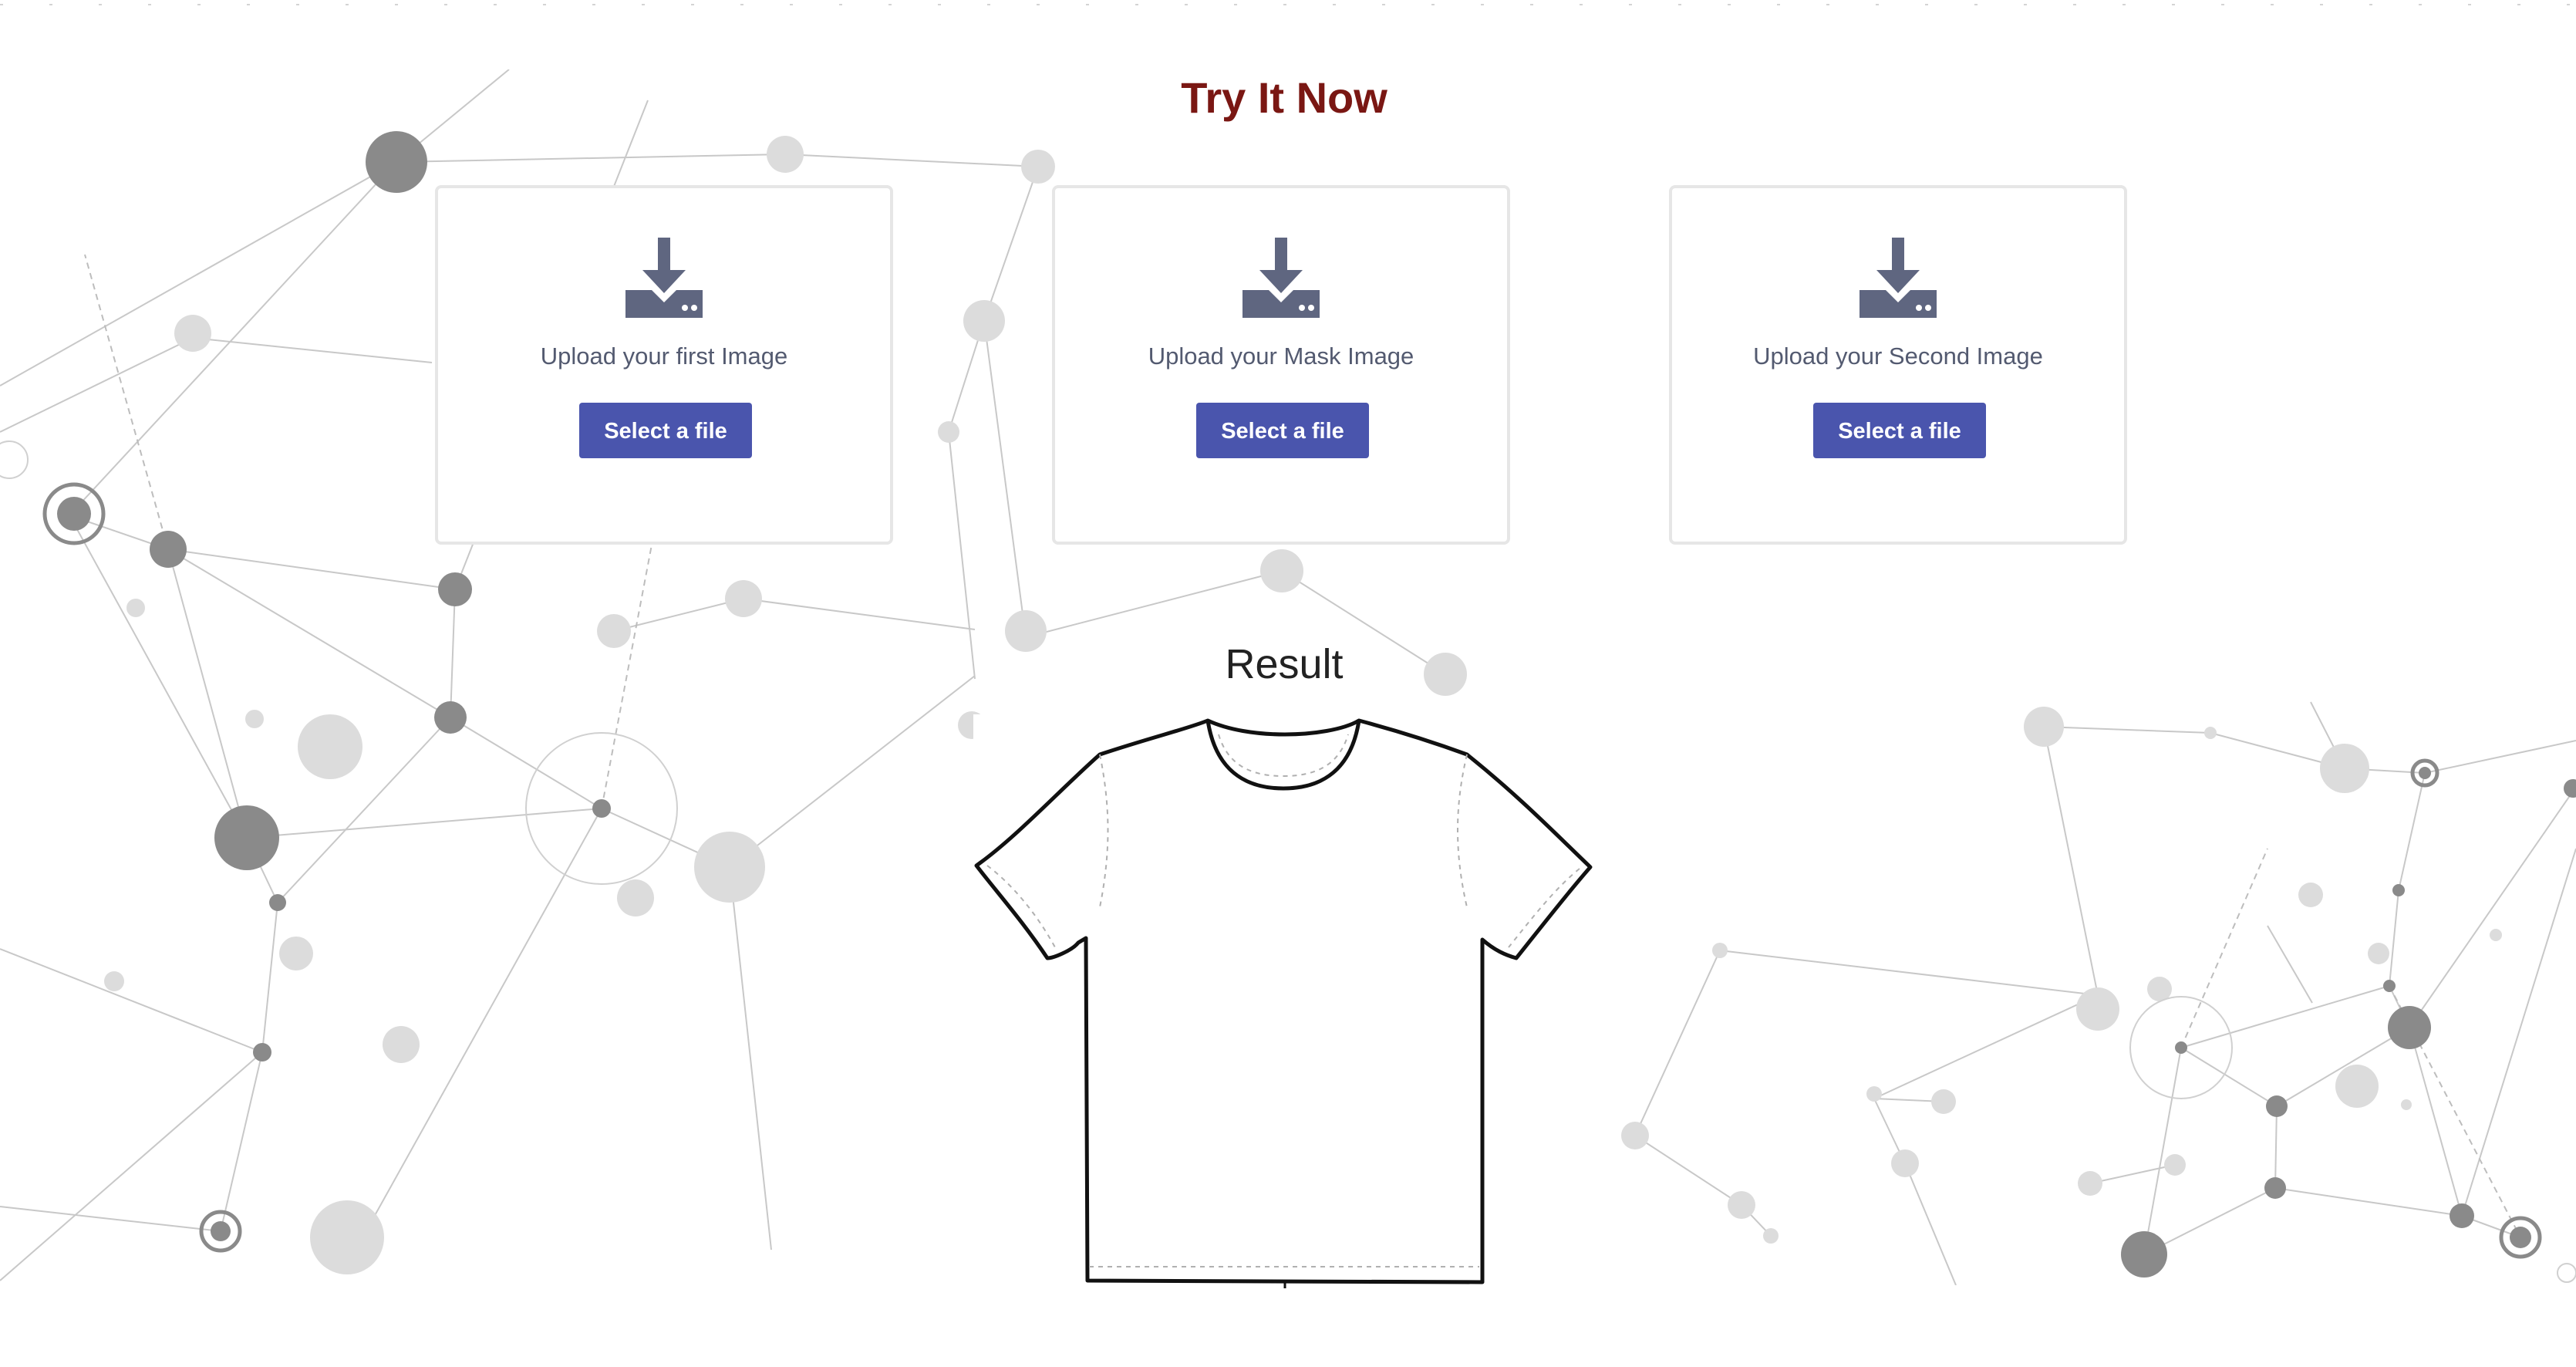  I want to click on upload-second-image-label: Upload your Second Image, so click(1898, 356).